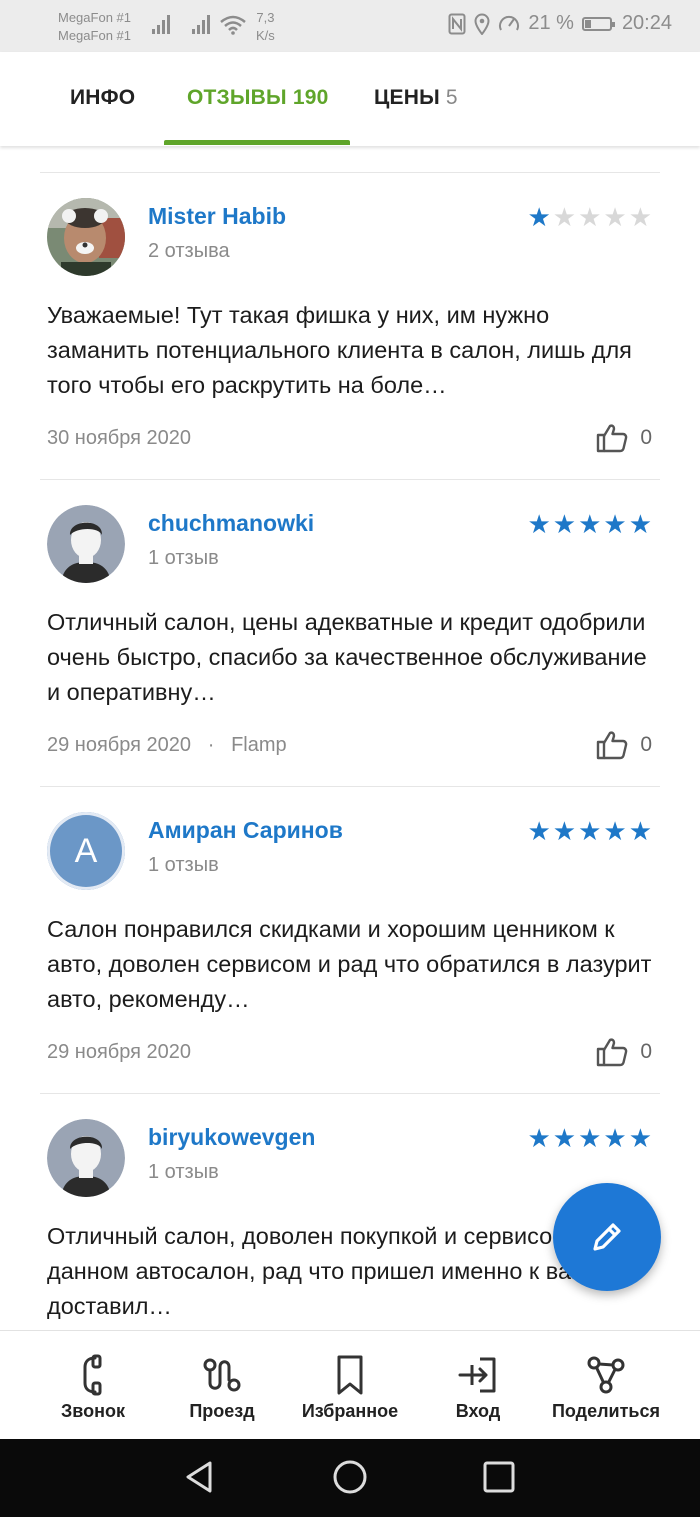 The width and height of the screenshot is (700, 1517). I want to click on route-button: Проезд, so click(222, 1385).